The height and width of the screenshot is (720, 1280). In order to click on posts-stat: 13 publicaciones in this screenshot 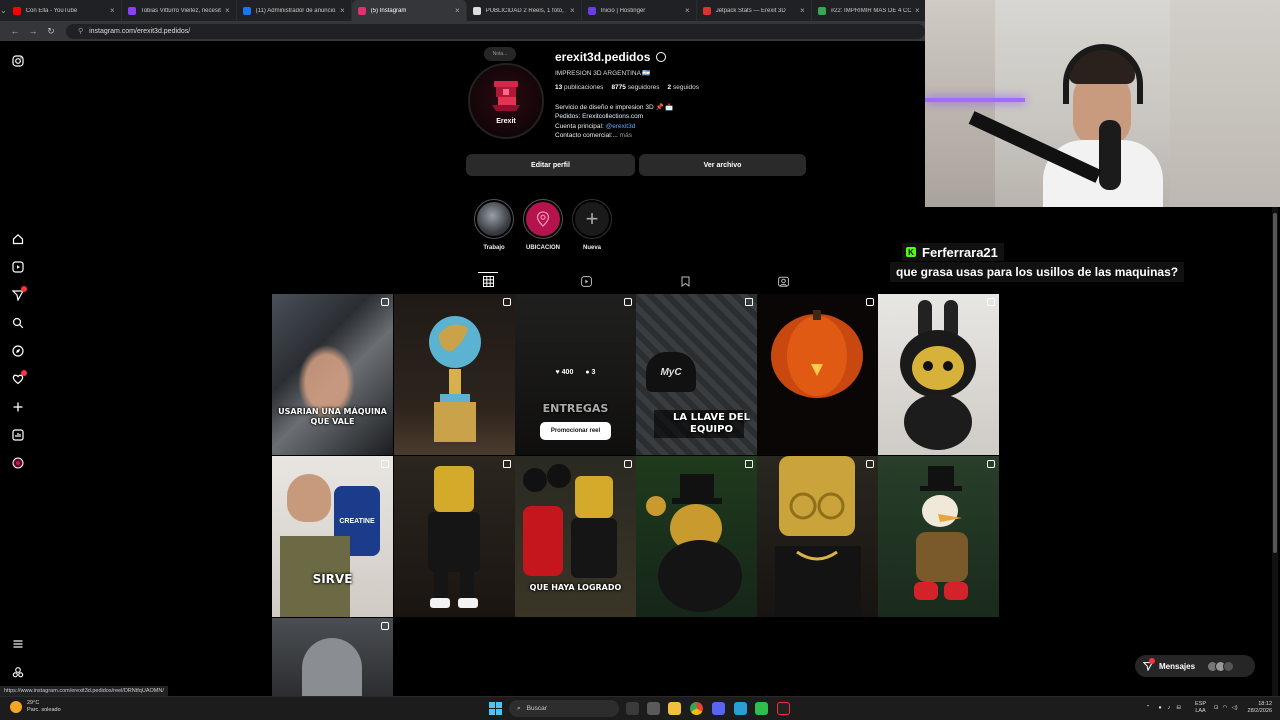, I will do `click(579, 87)`.